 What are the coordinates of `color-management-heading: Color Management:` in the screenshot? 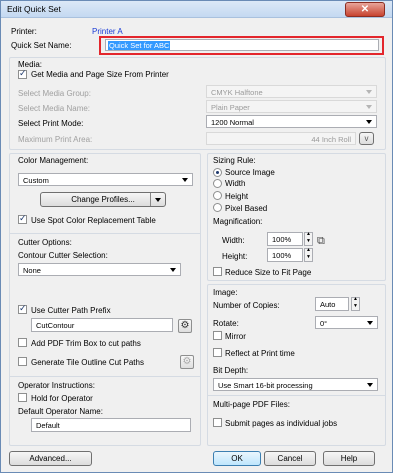 It's located at (53, 160).